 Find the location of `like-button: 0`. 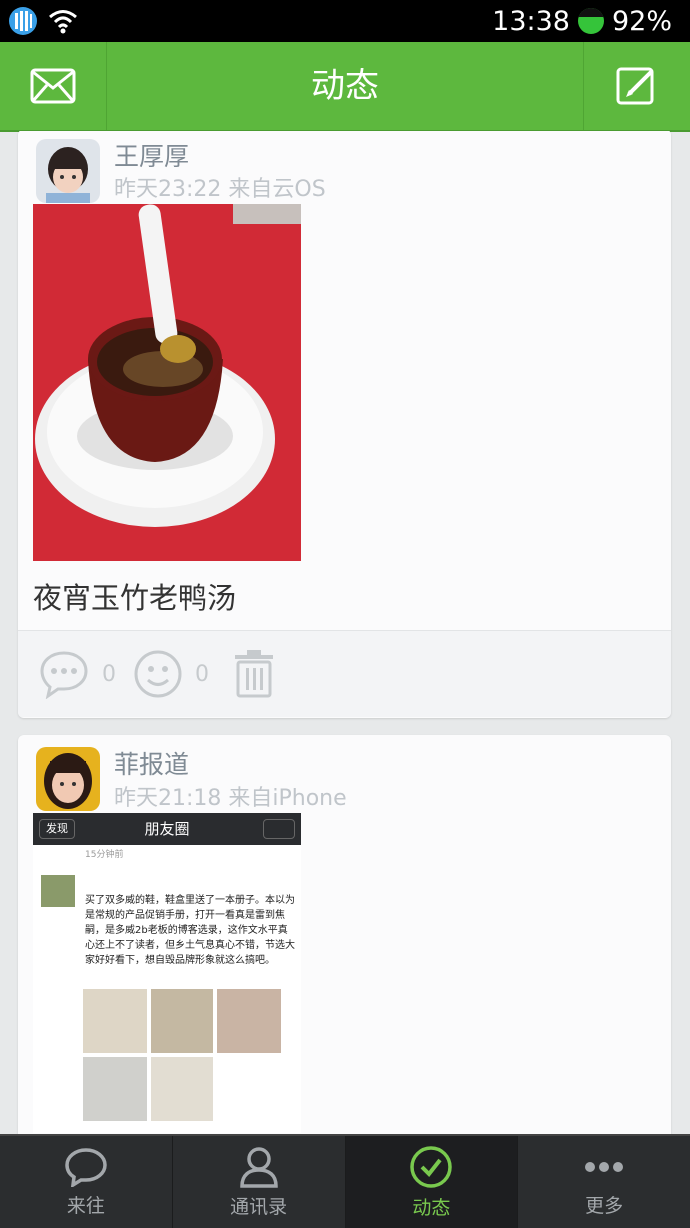

like-button: 0 is located at coordinates (171, 674).